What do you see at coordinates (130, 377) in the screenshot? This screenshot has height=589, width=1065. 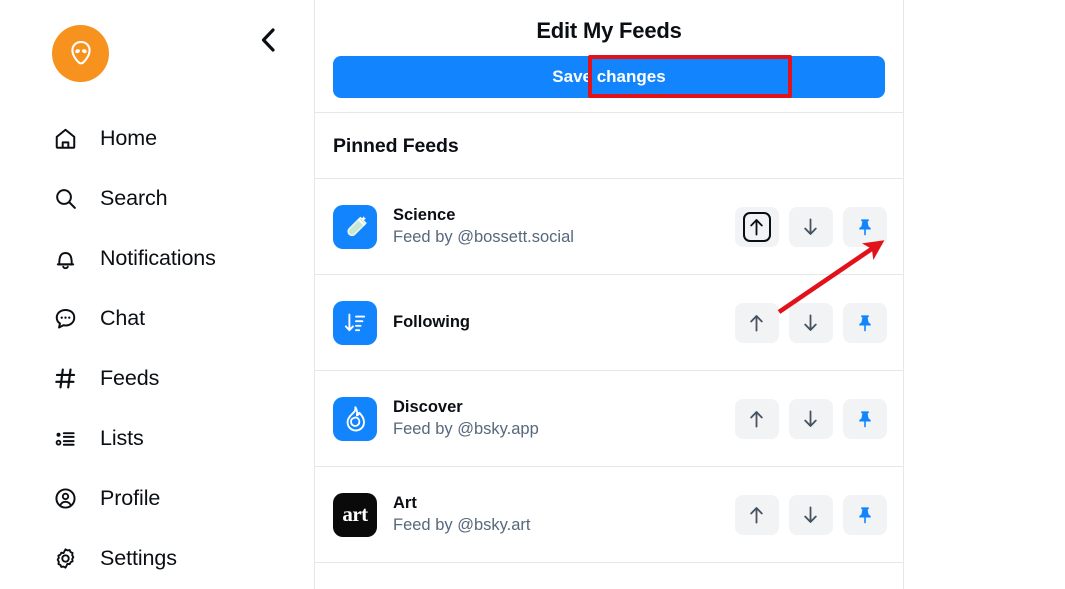 I see `sidebar-item-label: Feeds` at bounding box center [130, 377].